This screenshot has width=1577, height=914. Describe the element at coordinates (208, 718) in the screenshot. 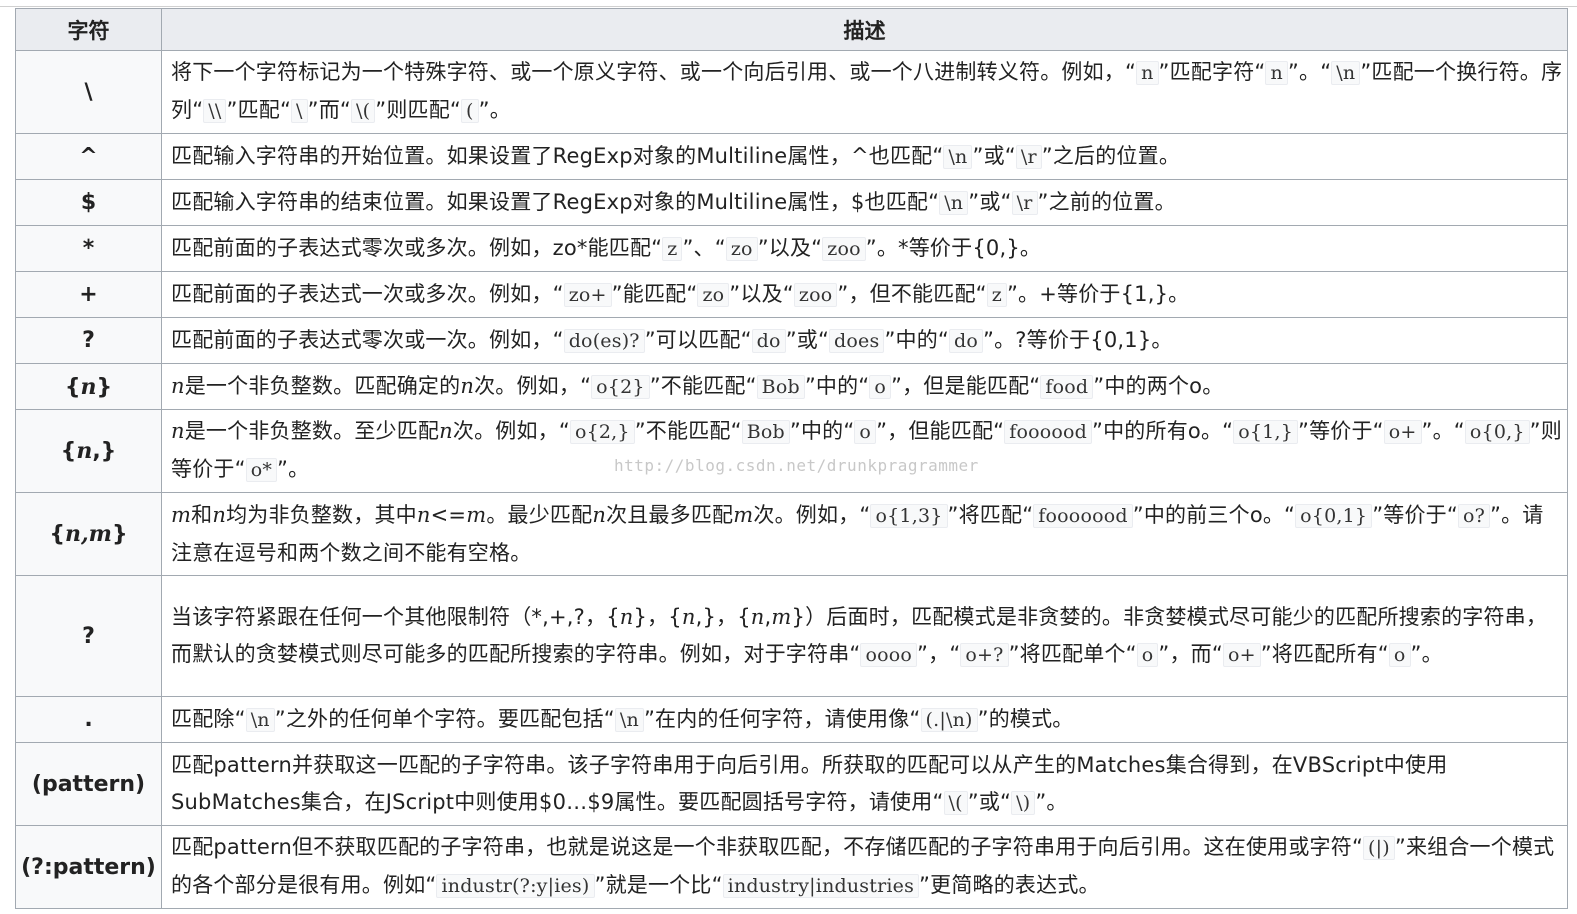

I see `description-text: 匹配除“` at that location.